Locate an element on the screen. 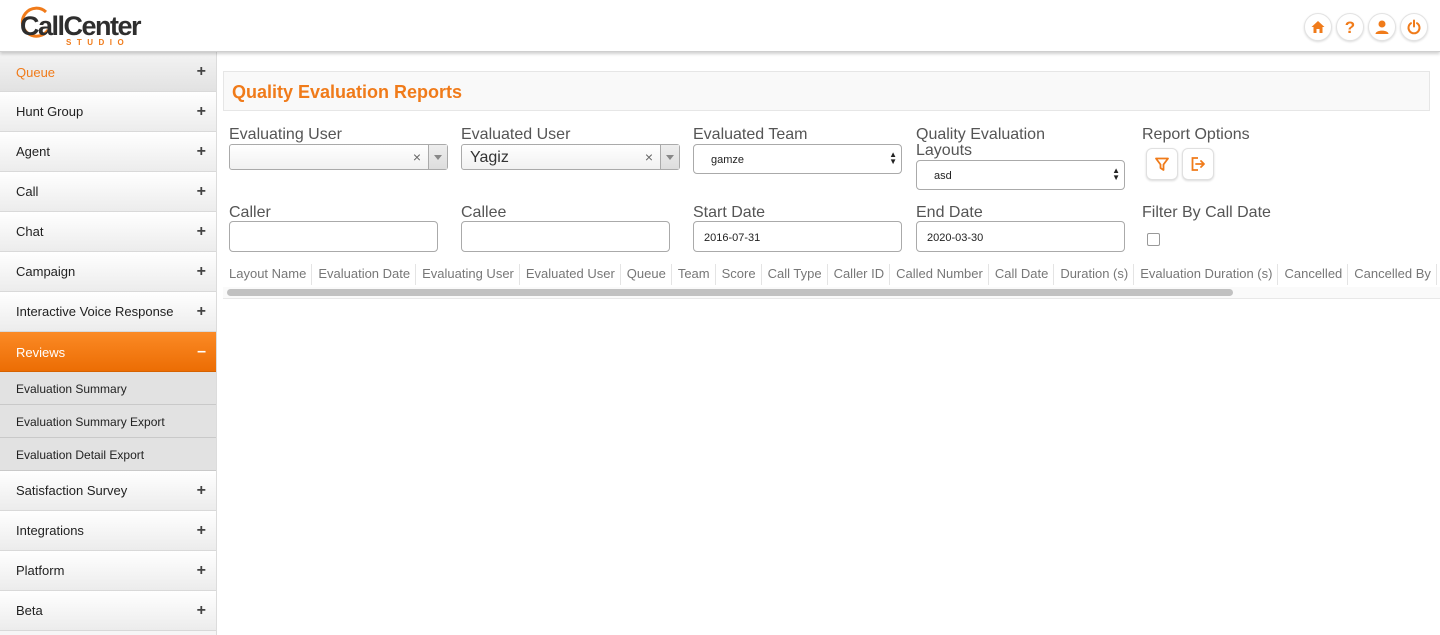  column-header: Caller ID is located at coordinates (859, 274).